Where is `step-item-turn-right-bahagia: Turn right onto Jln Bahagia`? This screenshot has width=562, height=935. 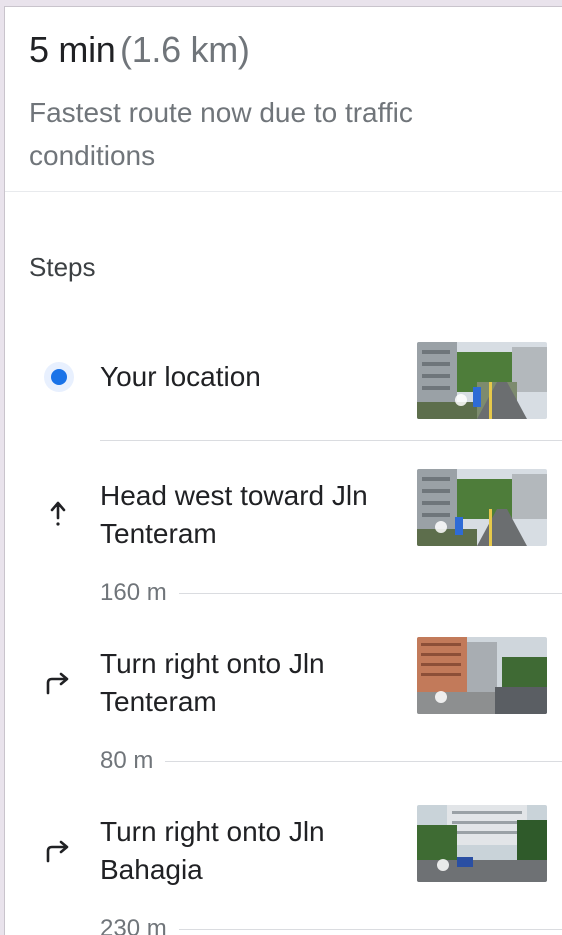 step-item-turn-right-bahagia: Turn right onto Jln Bahagia is located at coordinates (283, 845).